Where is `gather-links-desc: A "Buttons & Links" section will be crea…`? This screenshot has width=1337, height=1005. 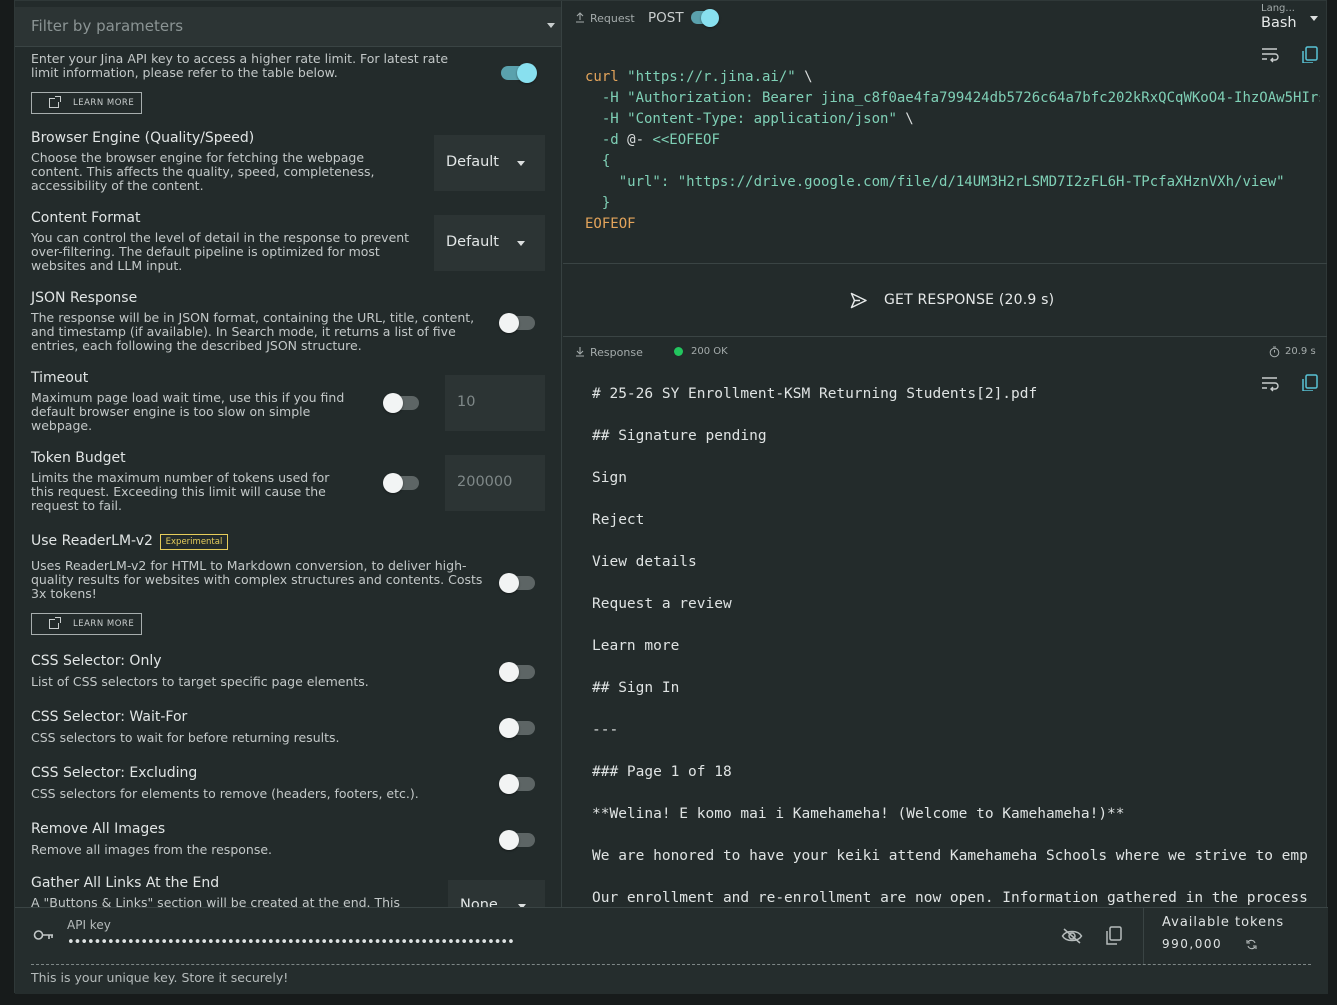 gather-links-desc: A "Buttons & Links" section will be crea… is located at coordinates (216, 901).